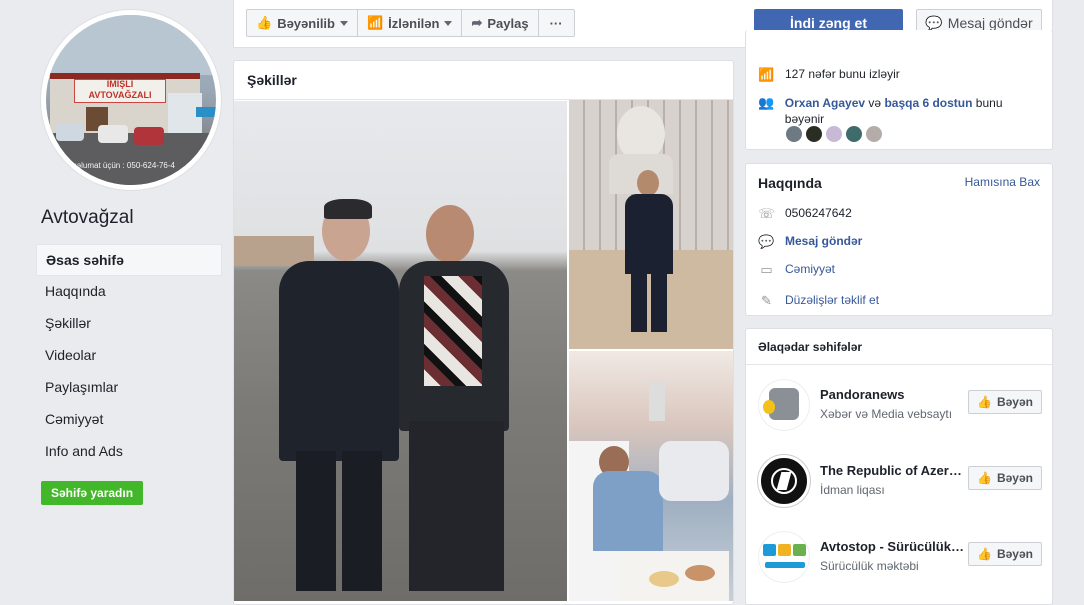 This screenshot has height=605, width=1084. What do you see at coordinates (842, 74) in the screenshot?
I see `followers-count: 127 nəfər bunu izləyir` at bounding box center [842, 74].